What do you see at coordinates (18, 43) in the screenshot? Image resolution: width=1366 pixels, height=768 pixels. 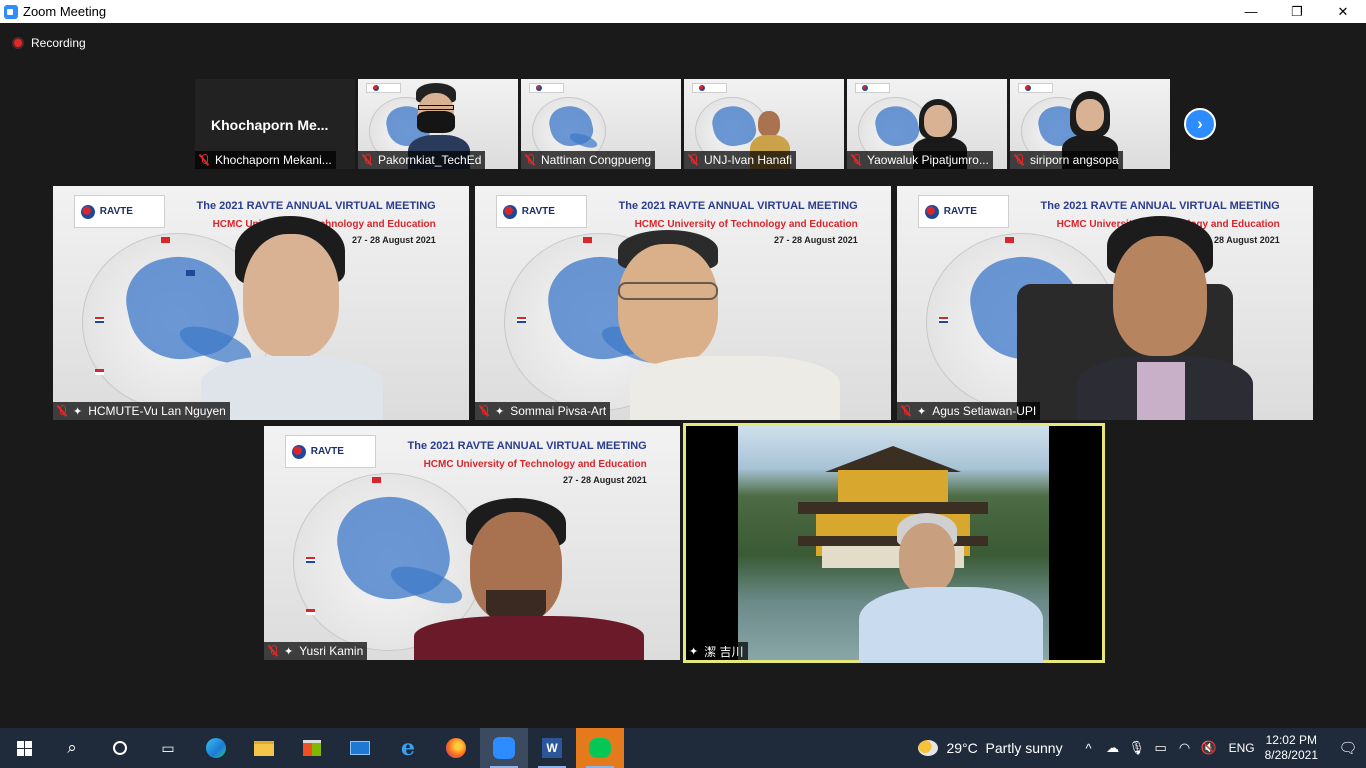 I see `recording-dot-icon` at bounding box center [18, 43].